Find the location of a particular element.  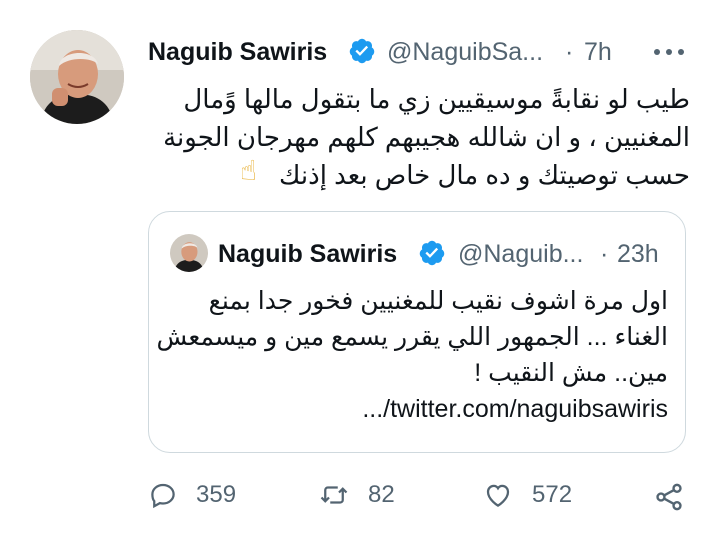

quoted-author-name: Naguib Sawiris is located at coordinates (307, 254).